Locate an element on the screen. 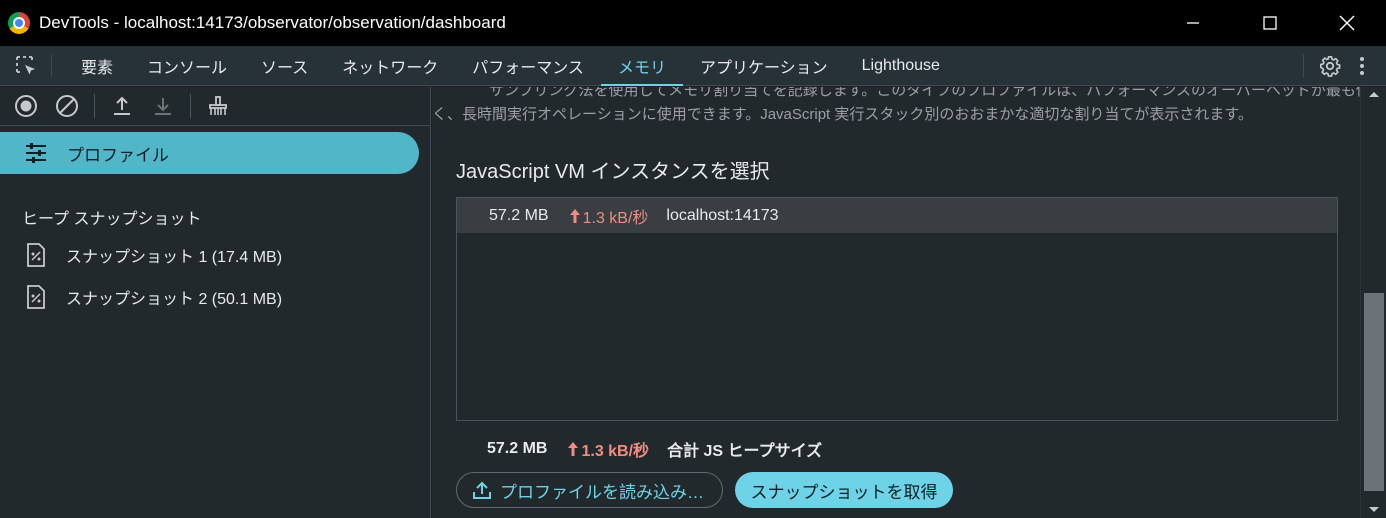 Image resolution: width=1386 pixels, height=518 pixels. tab-3: ネットワーク is located at coordinates (390, 65).